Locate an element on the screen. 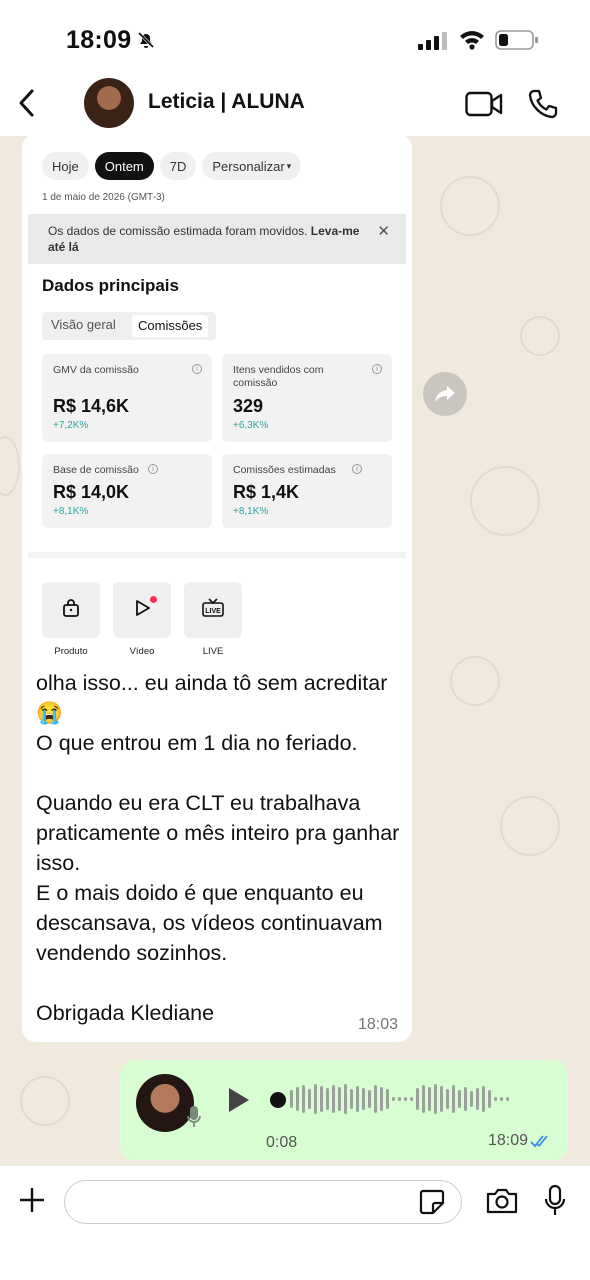 This screenshot has width=590, height=1280. chevron-down-icon: ▾ is located at coordinates (289, 165).